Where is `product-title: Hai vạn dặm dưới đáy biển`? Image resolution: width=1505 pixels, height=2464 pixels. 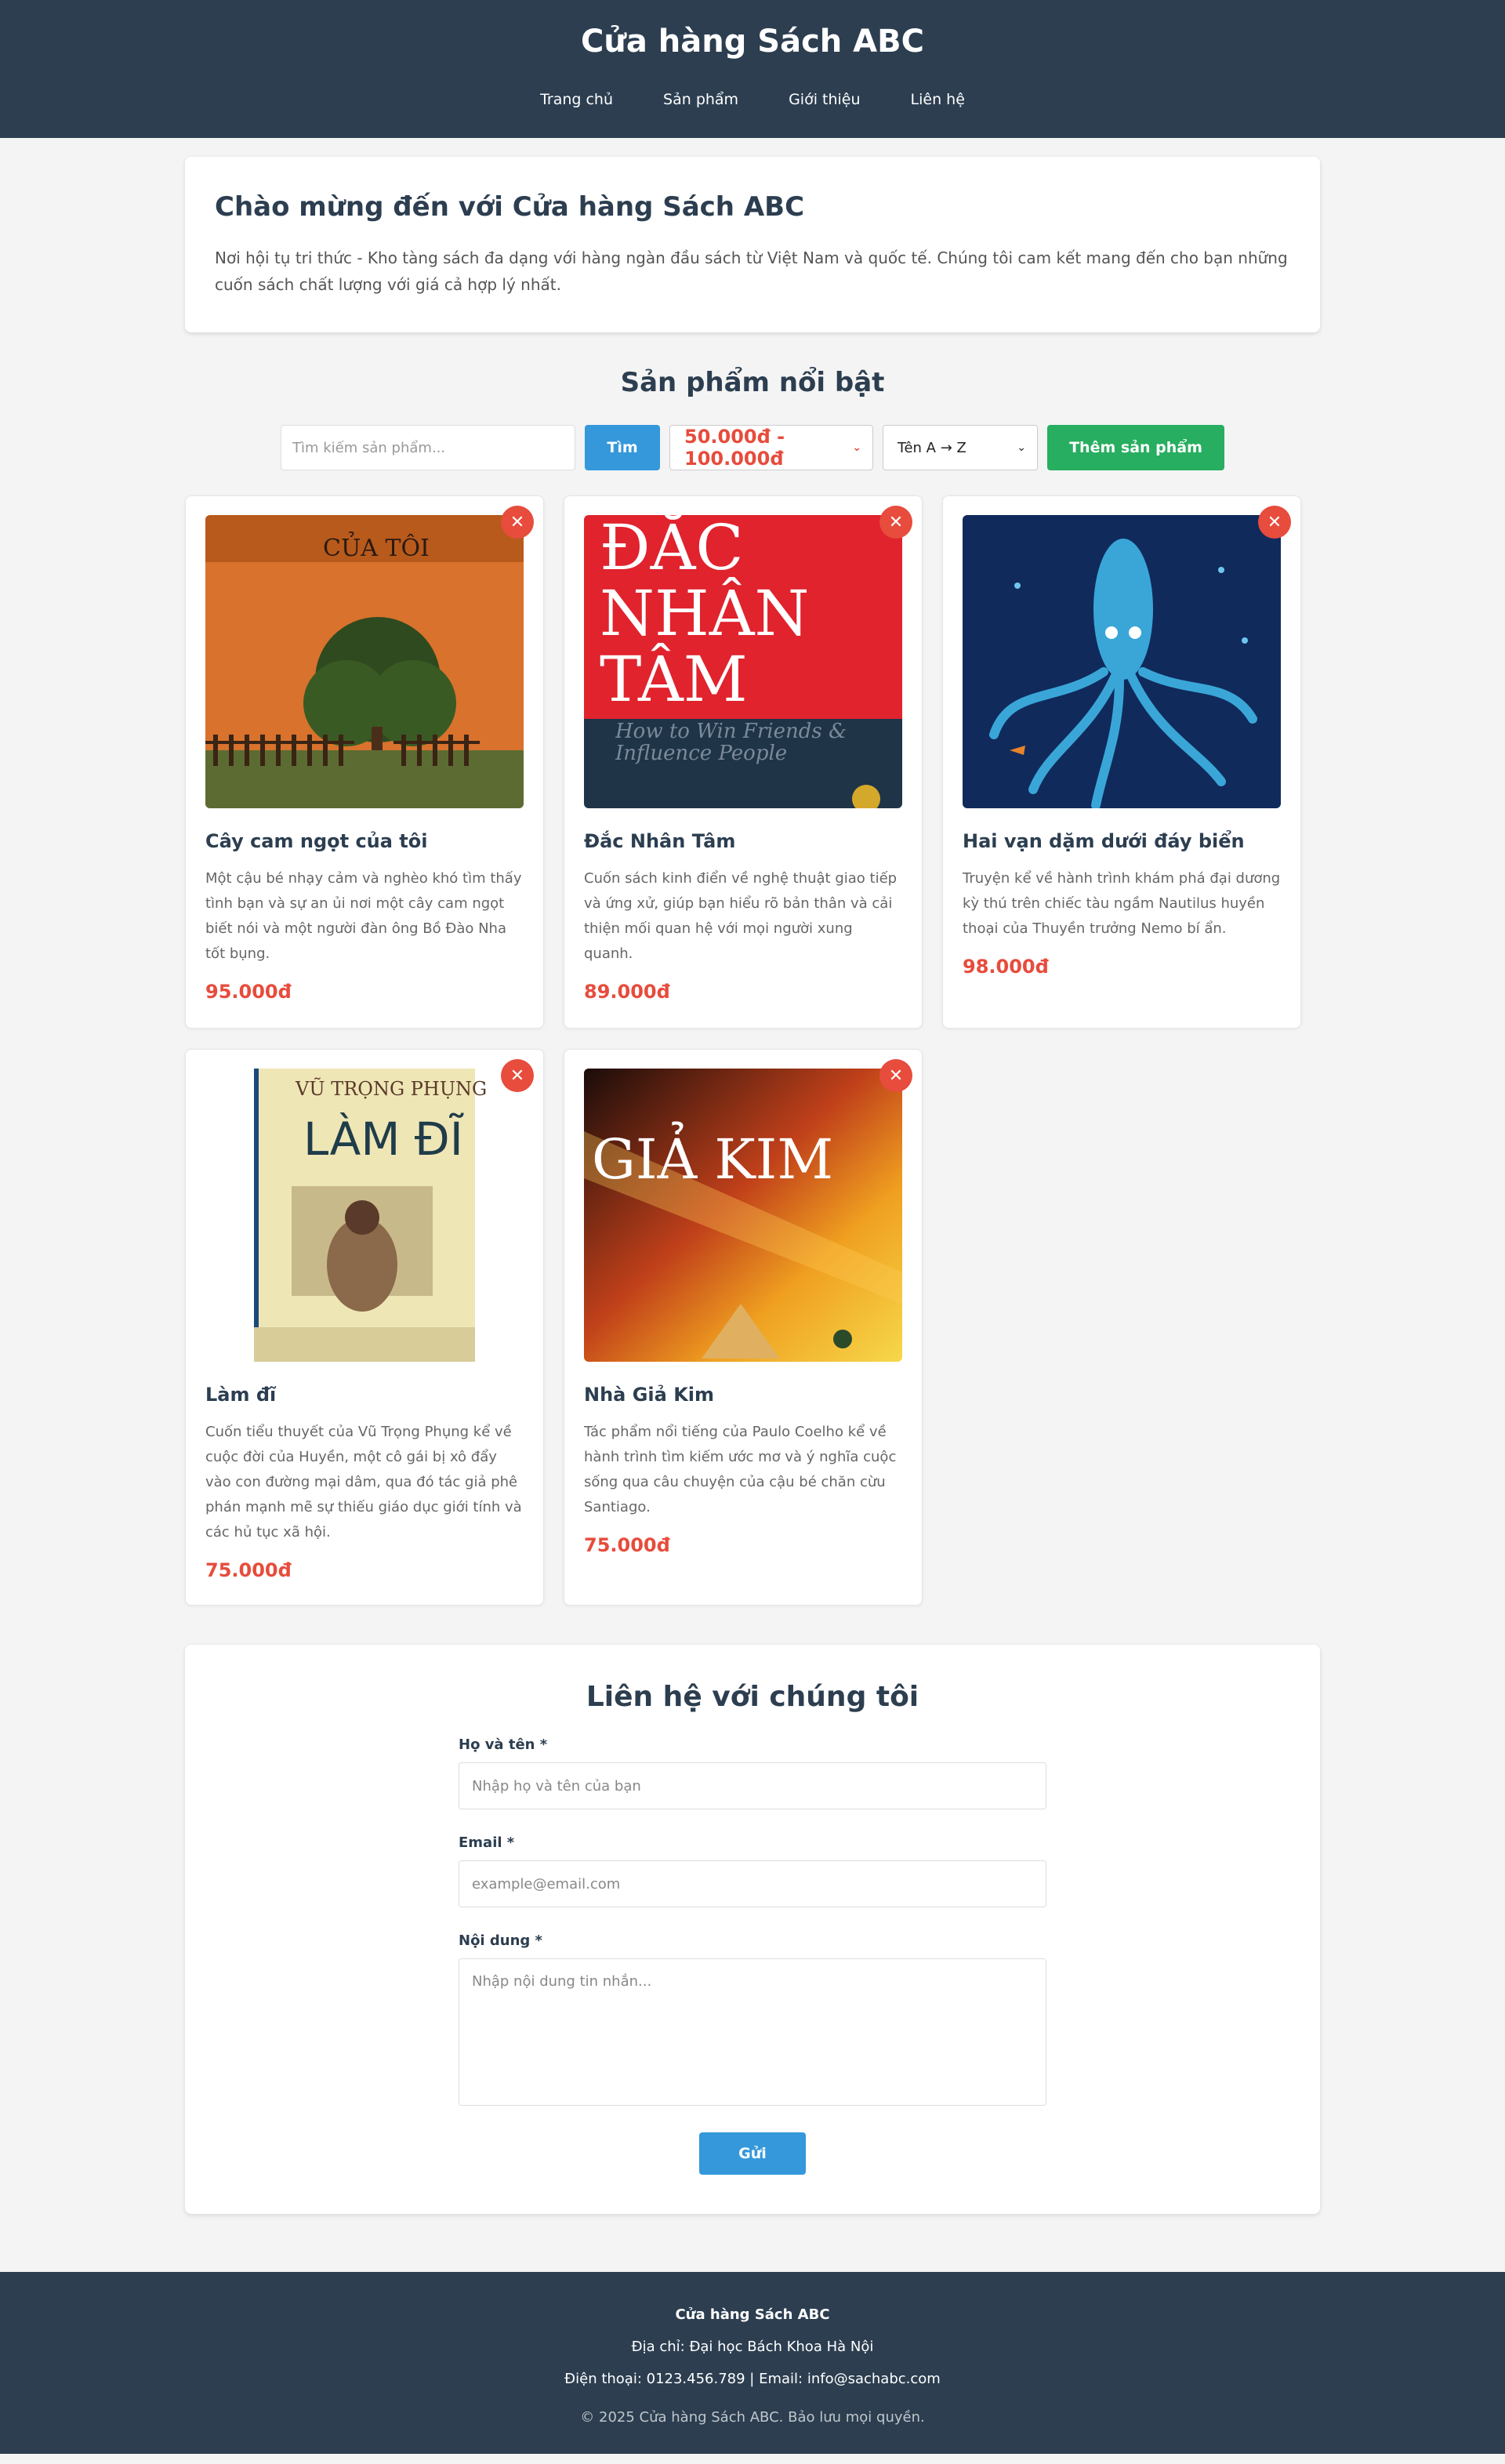
product-title: Hai vạn dặm dưới đáy biển is located at coordinates (1122, 841).